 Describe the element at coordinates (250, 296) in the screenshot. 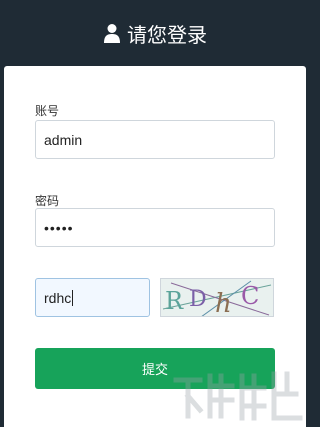

I see `captcha-char-4: C` at that location.